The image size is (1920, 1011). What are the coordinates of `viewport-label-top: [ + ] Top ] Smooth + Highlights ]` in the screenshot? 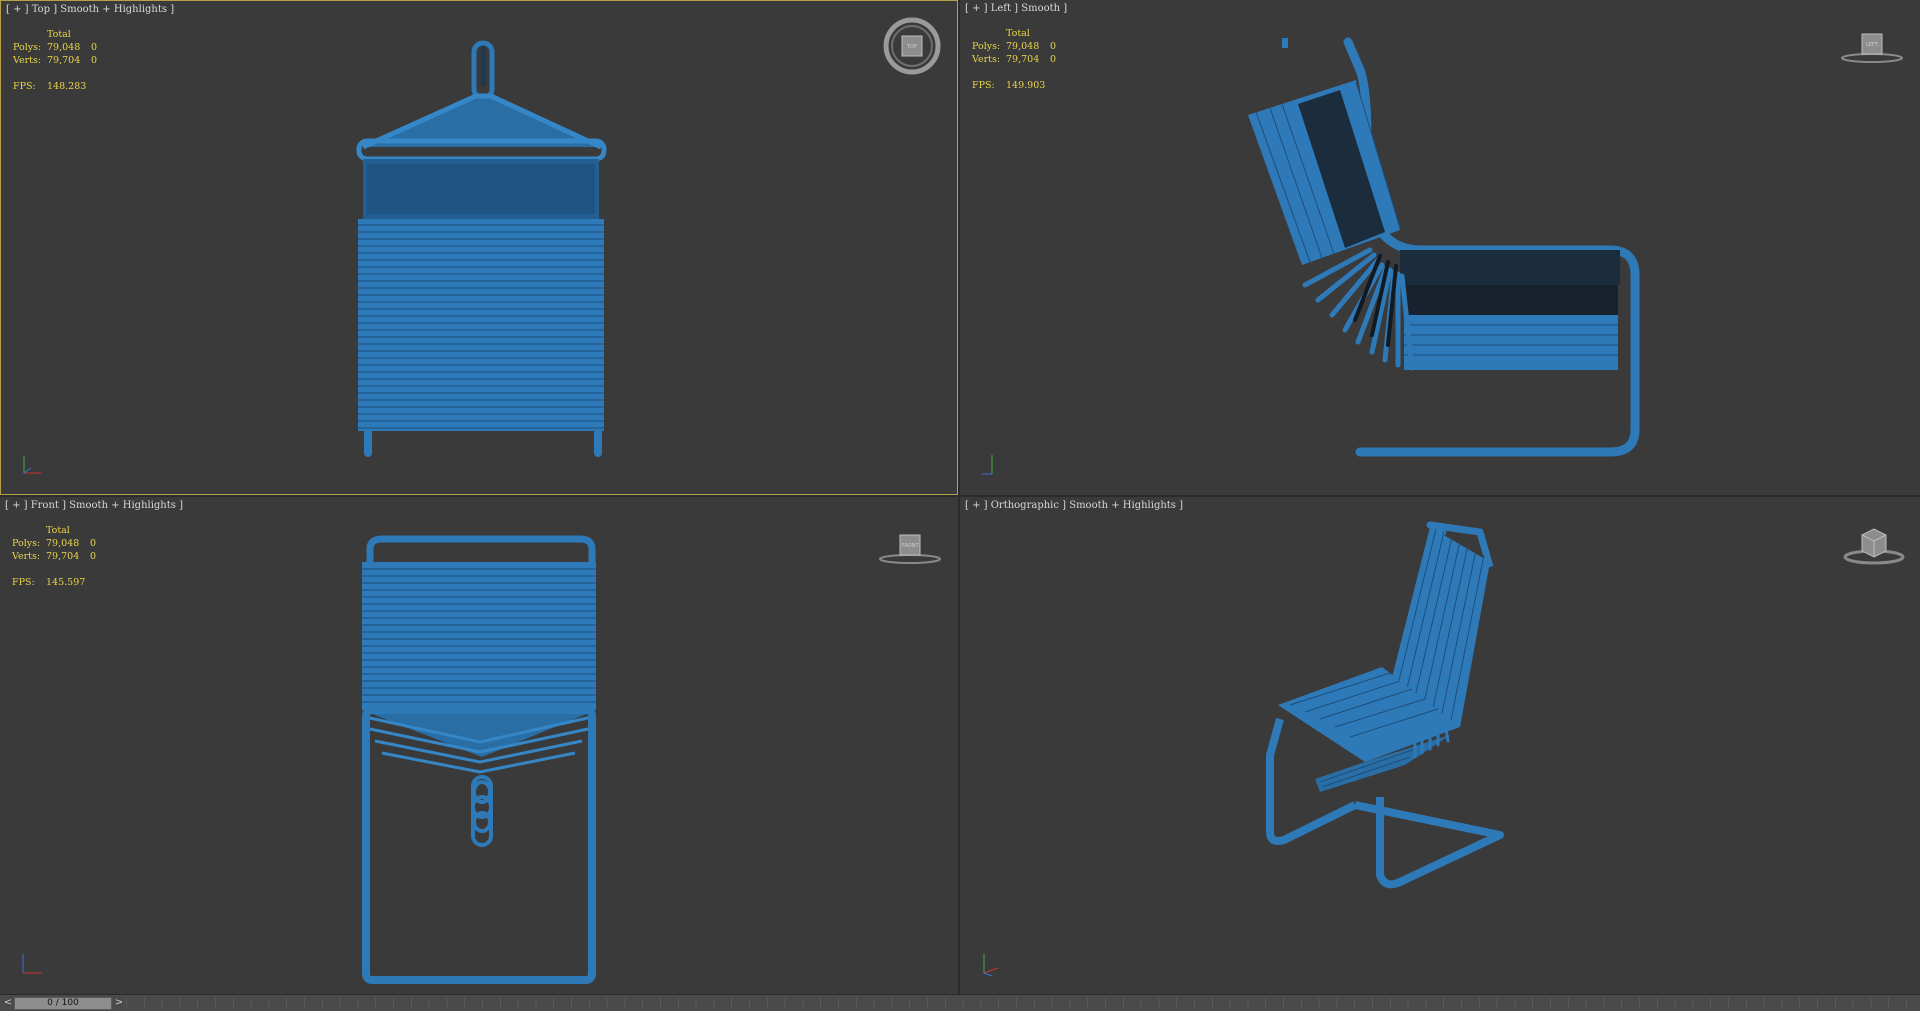 It's located at (90, 9).